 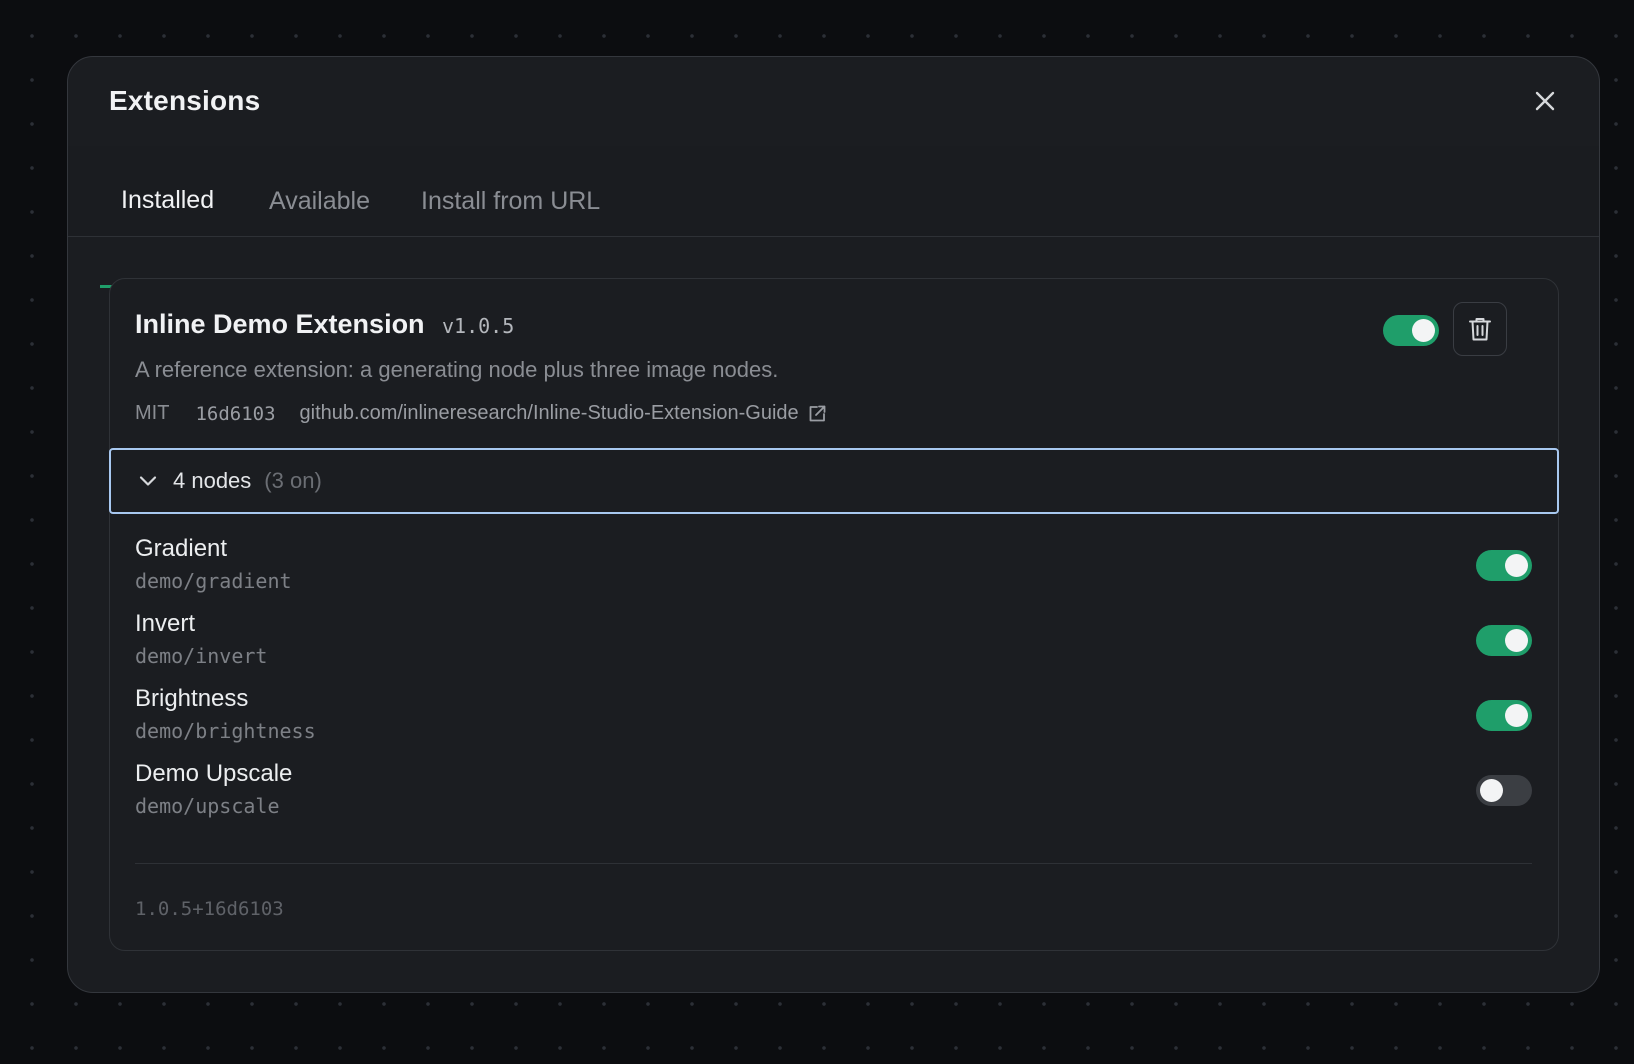 I want to click on node-row-invert: Invert demo/invert, so click(x=833, y=645).